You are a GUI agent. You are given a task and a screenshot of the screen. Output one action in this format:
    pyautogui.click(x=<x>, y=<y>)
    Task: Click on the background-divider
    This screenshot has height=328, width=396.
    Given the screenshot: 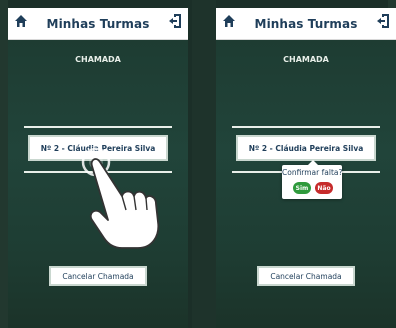 What is the action you would take?
    pyautogui.click(x=204, y=164)
    